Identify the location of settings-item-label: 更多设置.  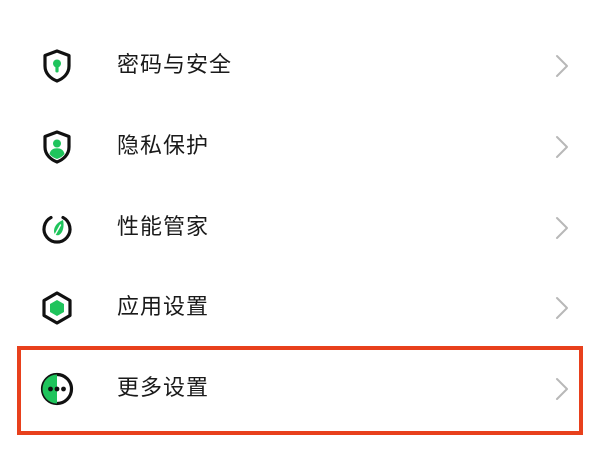
(163, 388).